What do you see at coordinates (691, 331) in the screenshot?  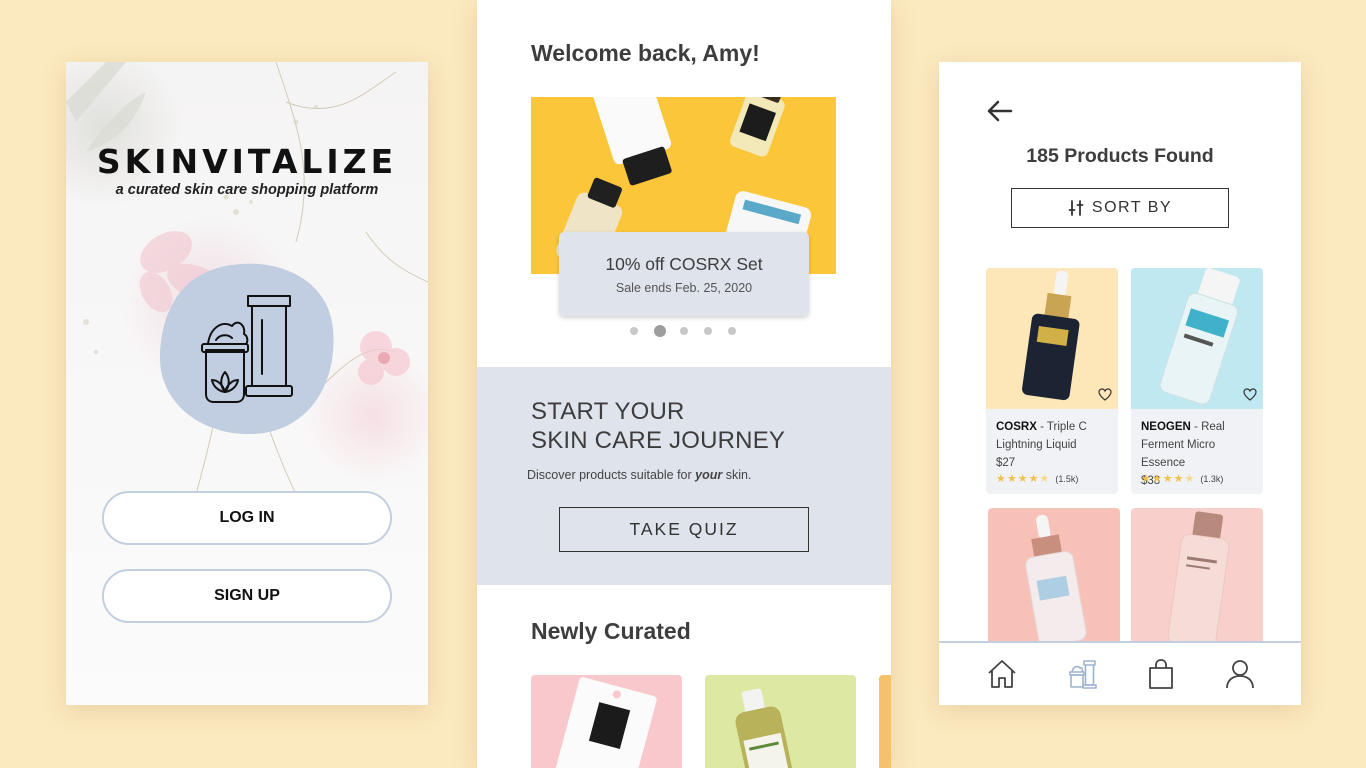 I see `carousel-dots` at bounding box center [691, 331].